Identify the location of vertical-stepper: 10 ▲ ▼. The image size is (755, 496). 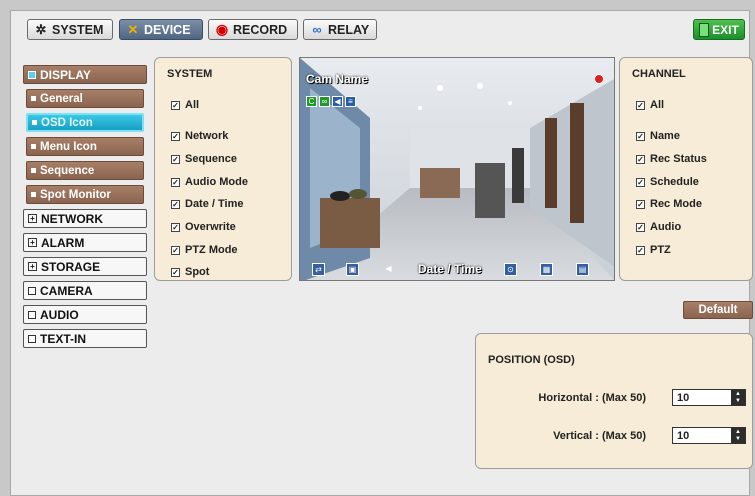
(709, 435).